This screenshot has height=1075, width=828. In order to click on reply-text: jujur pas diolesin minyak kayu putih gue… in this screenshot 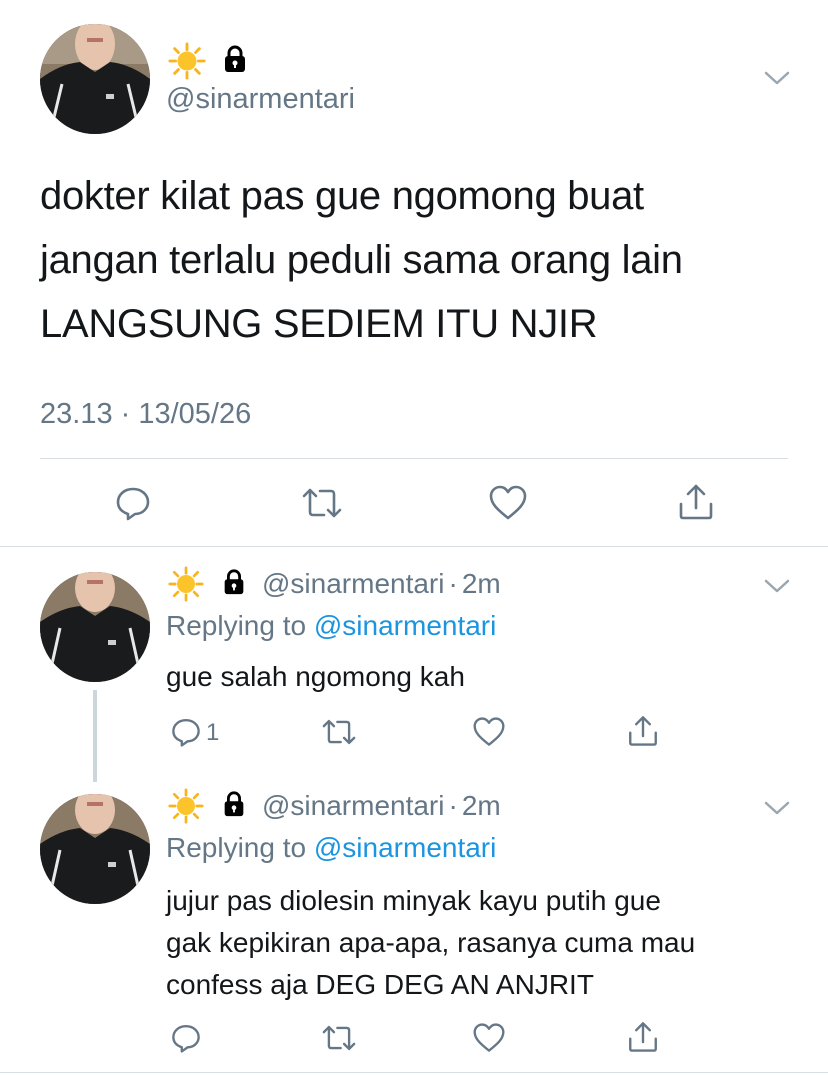, I will do `click(430, 943)`.